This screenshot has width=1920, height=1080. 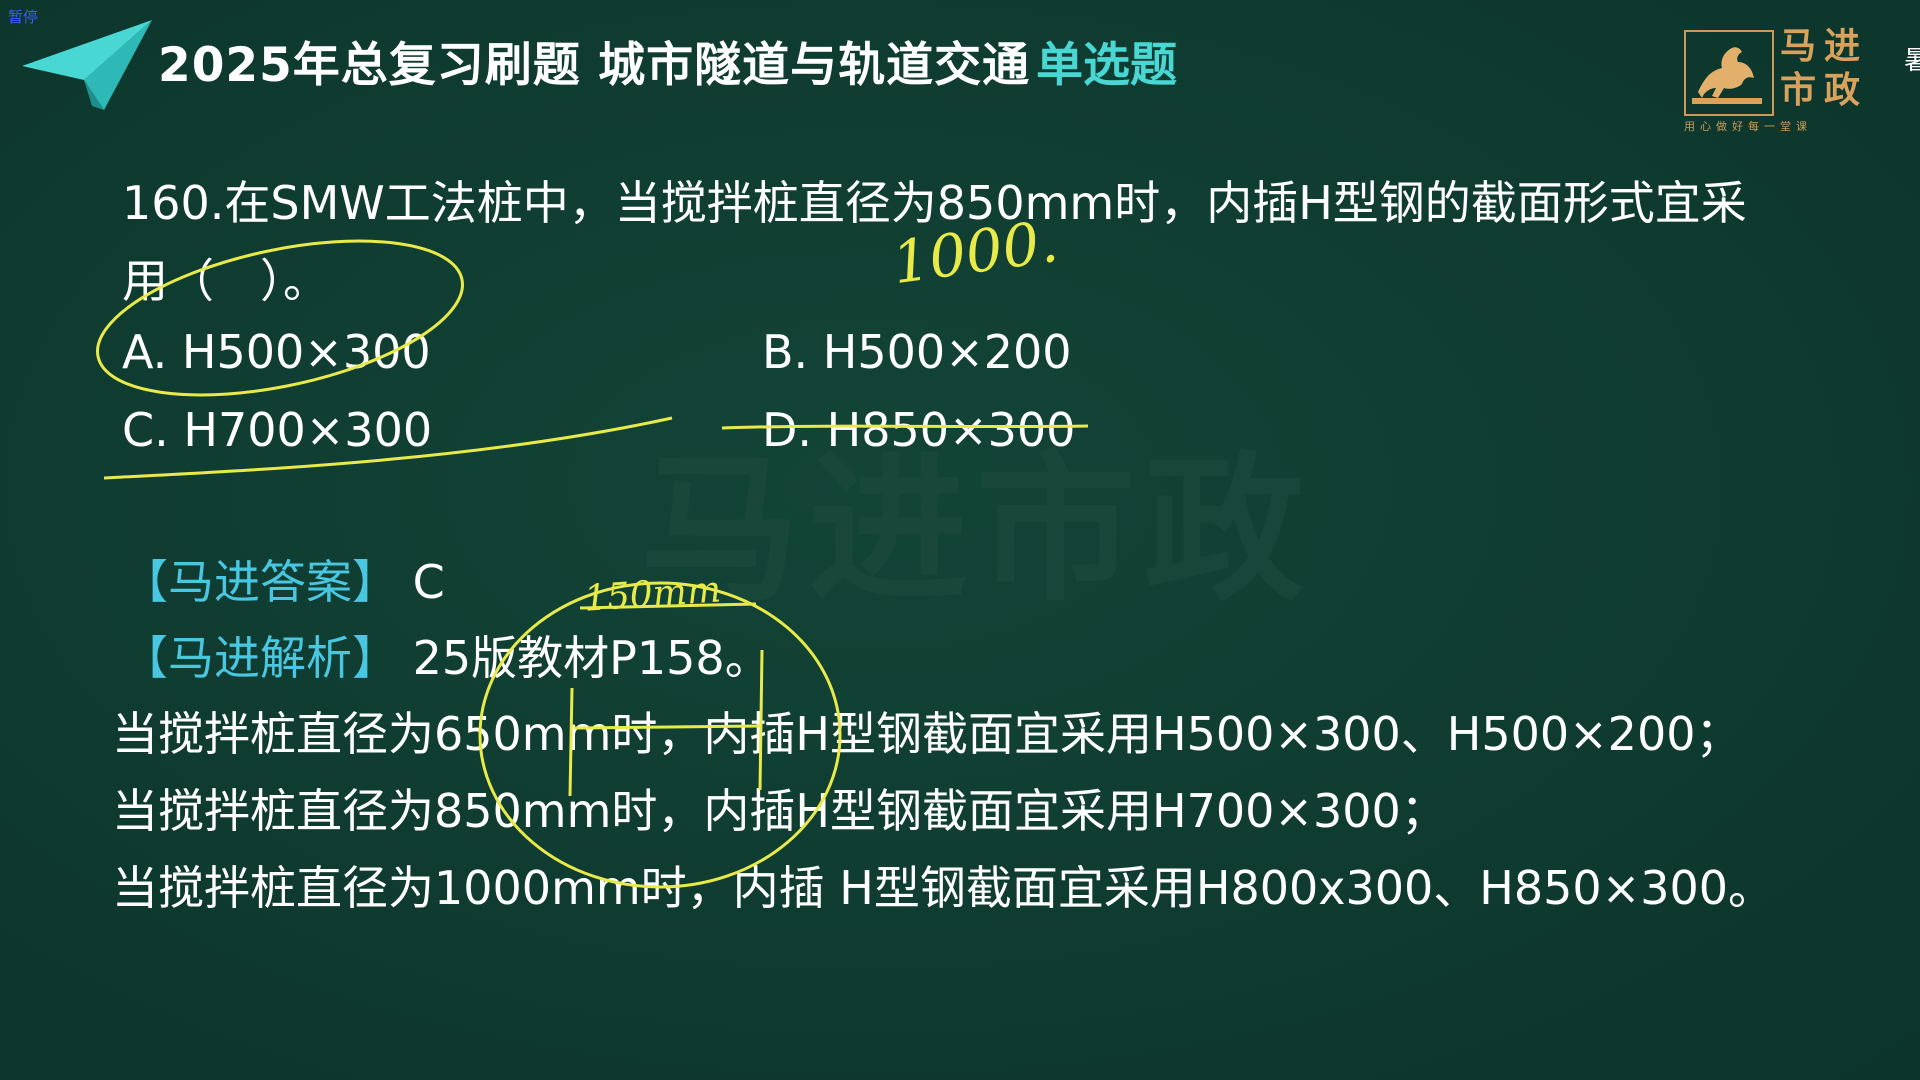 I want to click on logo-char-ma: 马, so click(x=1798, y=46).